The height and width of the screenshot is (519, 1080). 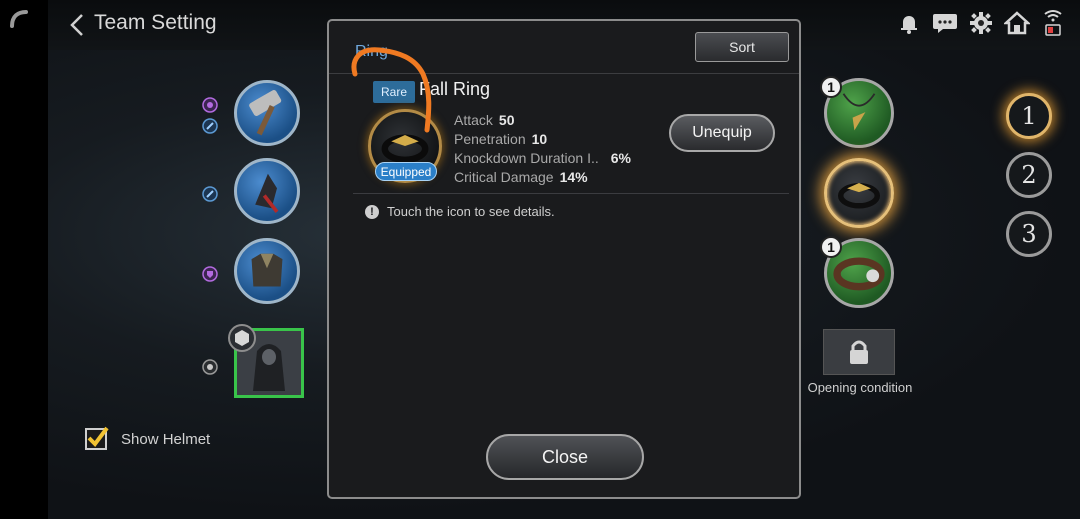 What do you see at coordinates (471, 211) in the screenshot?
I see `hint-label: Touch the icon to see details.` at bounding box center [471, 211].